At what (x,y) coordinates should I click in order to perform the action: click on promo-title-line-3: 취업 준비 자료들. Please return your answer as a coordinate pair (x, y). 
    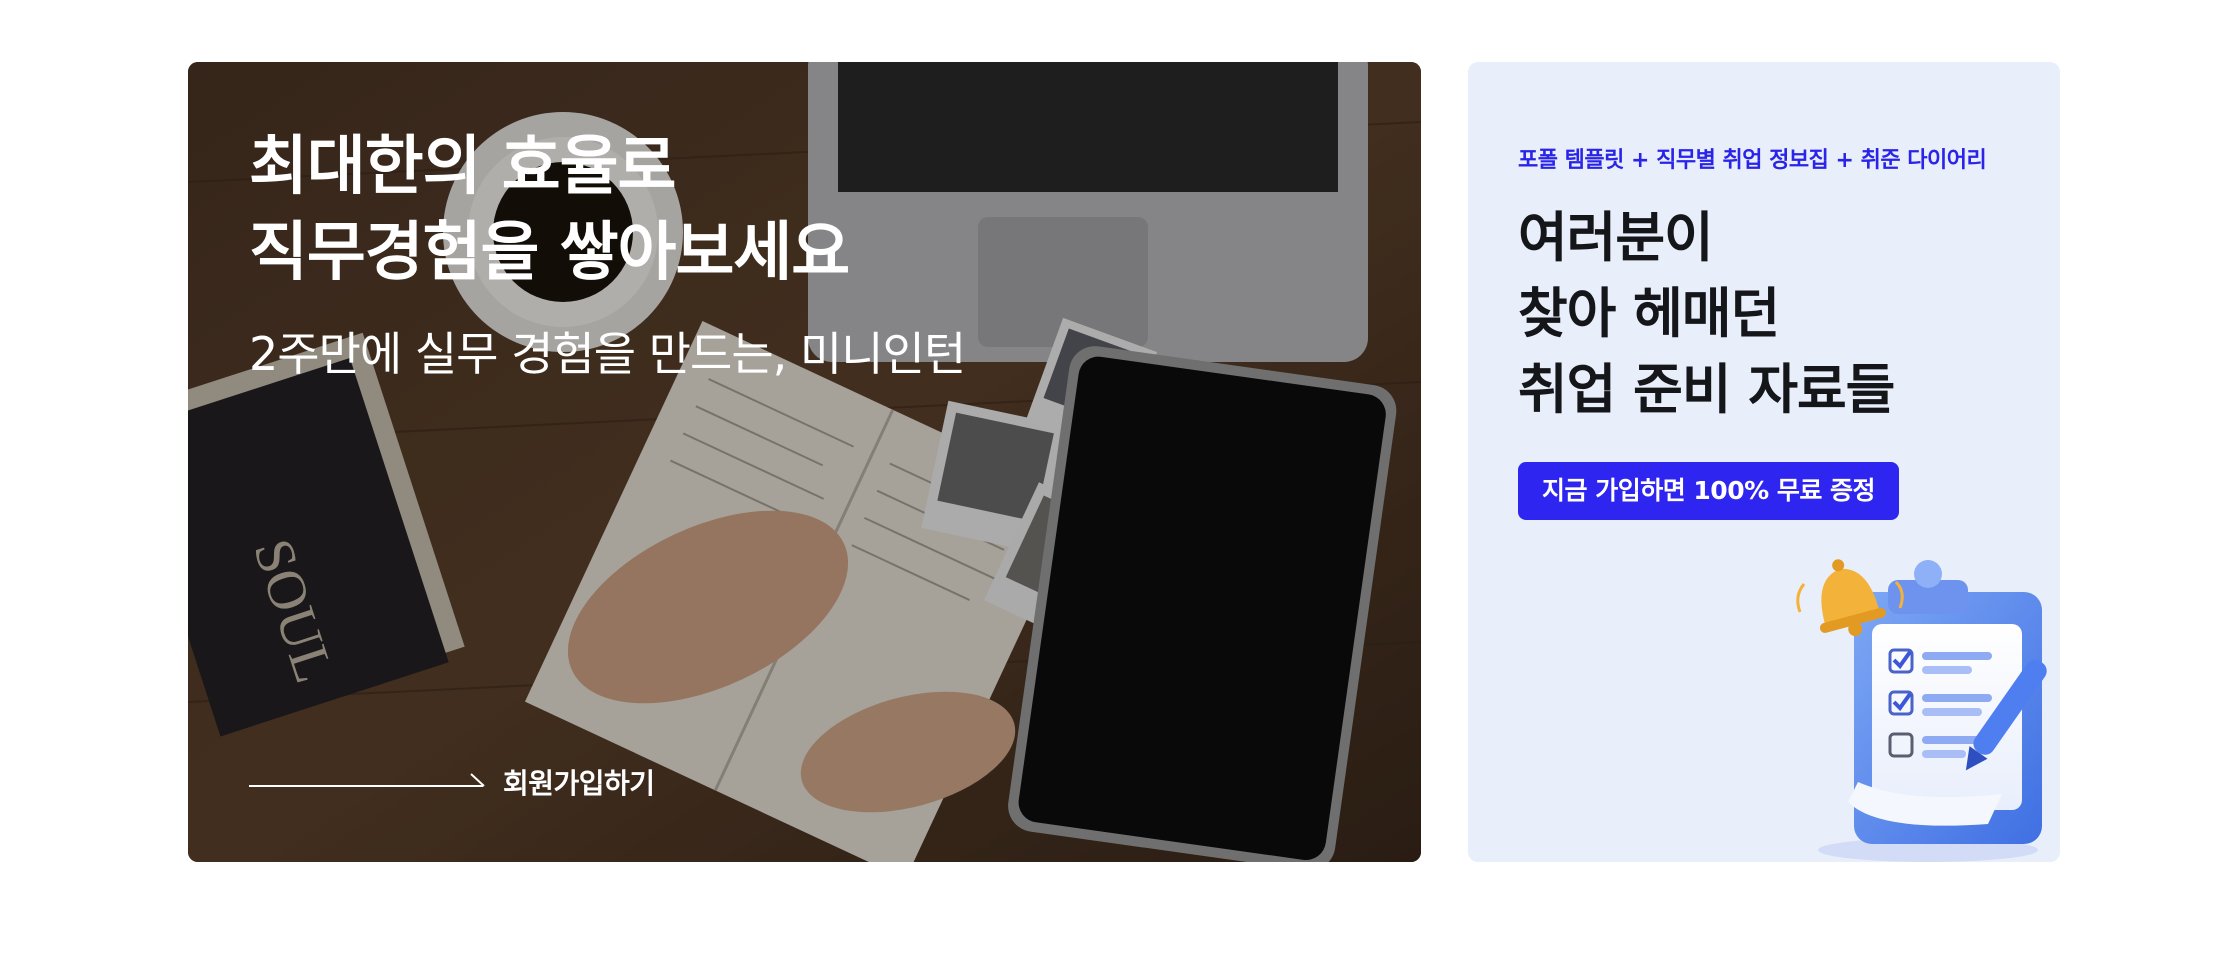
    Looking at the image, I should click on (1706, 389).